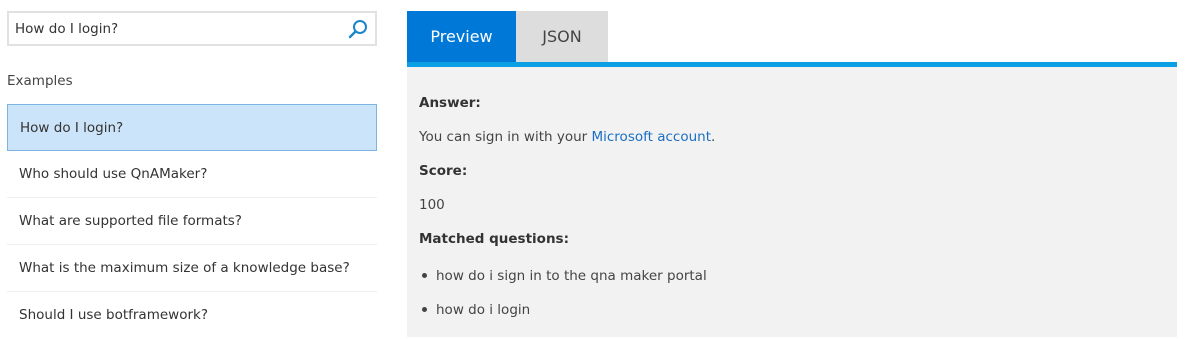 This screenshot has height=339, width=1194. What do you see at coordinates (175, 28) in the screenshot?
I see `search-input` at bounding box center [175, 28].